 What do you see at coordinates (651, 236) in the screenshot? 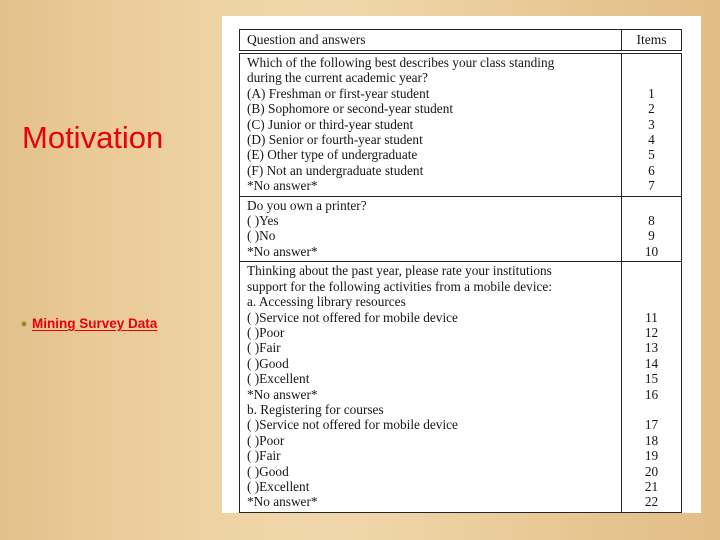
I see `item-number: 9` at bounding box center [651, 236].